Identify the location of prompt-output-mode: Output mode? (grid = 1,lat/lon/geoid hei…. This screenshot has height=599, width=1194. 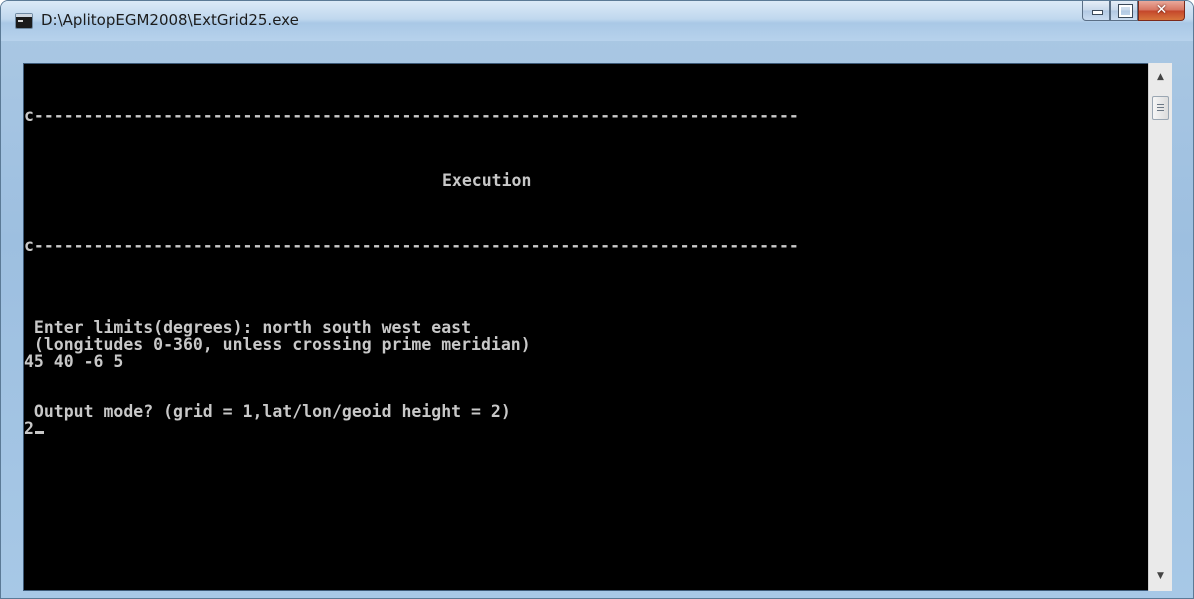
(267, 411).